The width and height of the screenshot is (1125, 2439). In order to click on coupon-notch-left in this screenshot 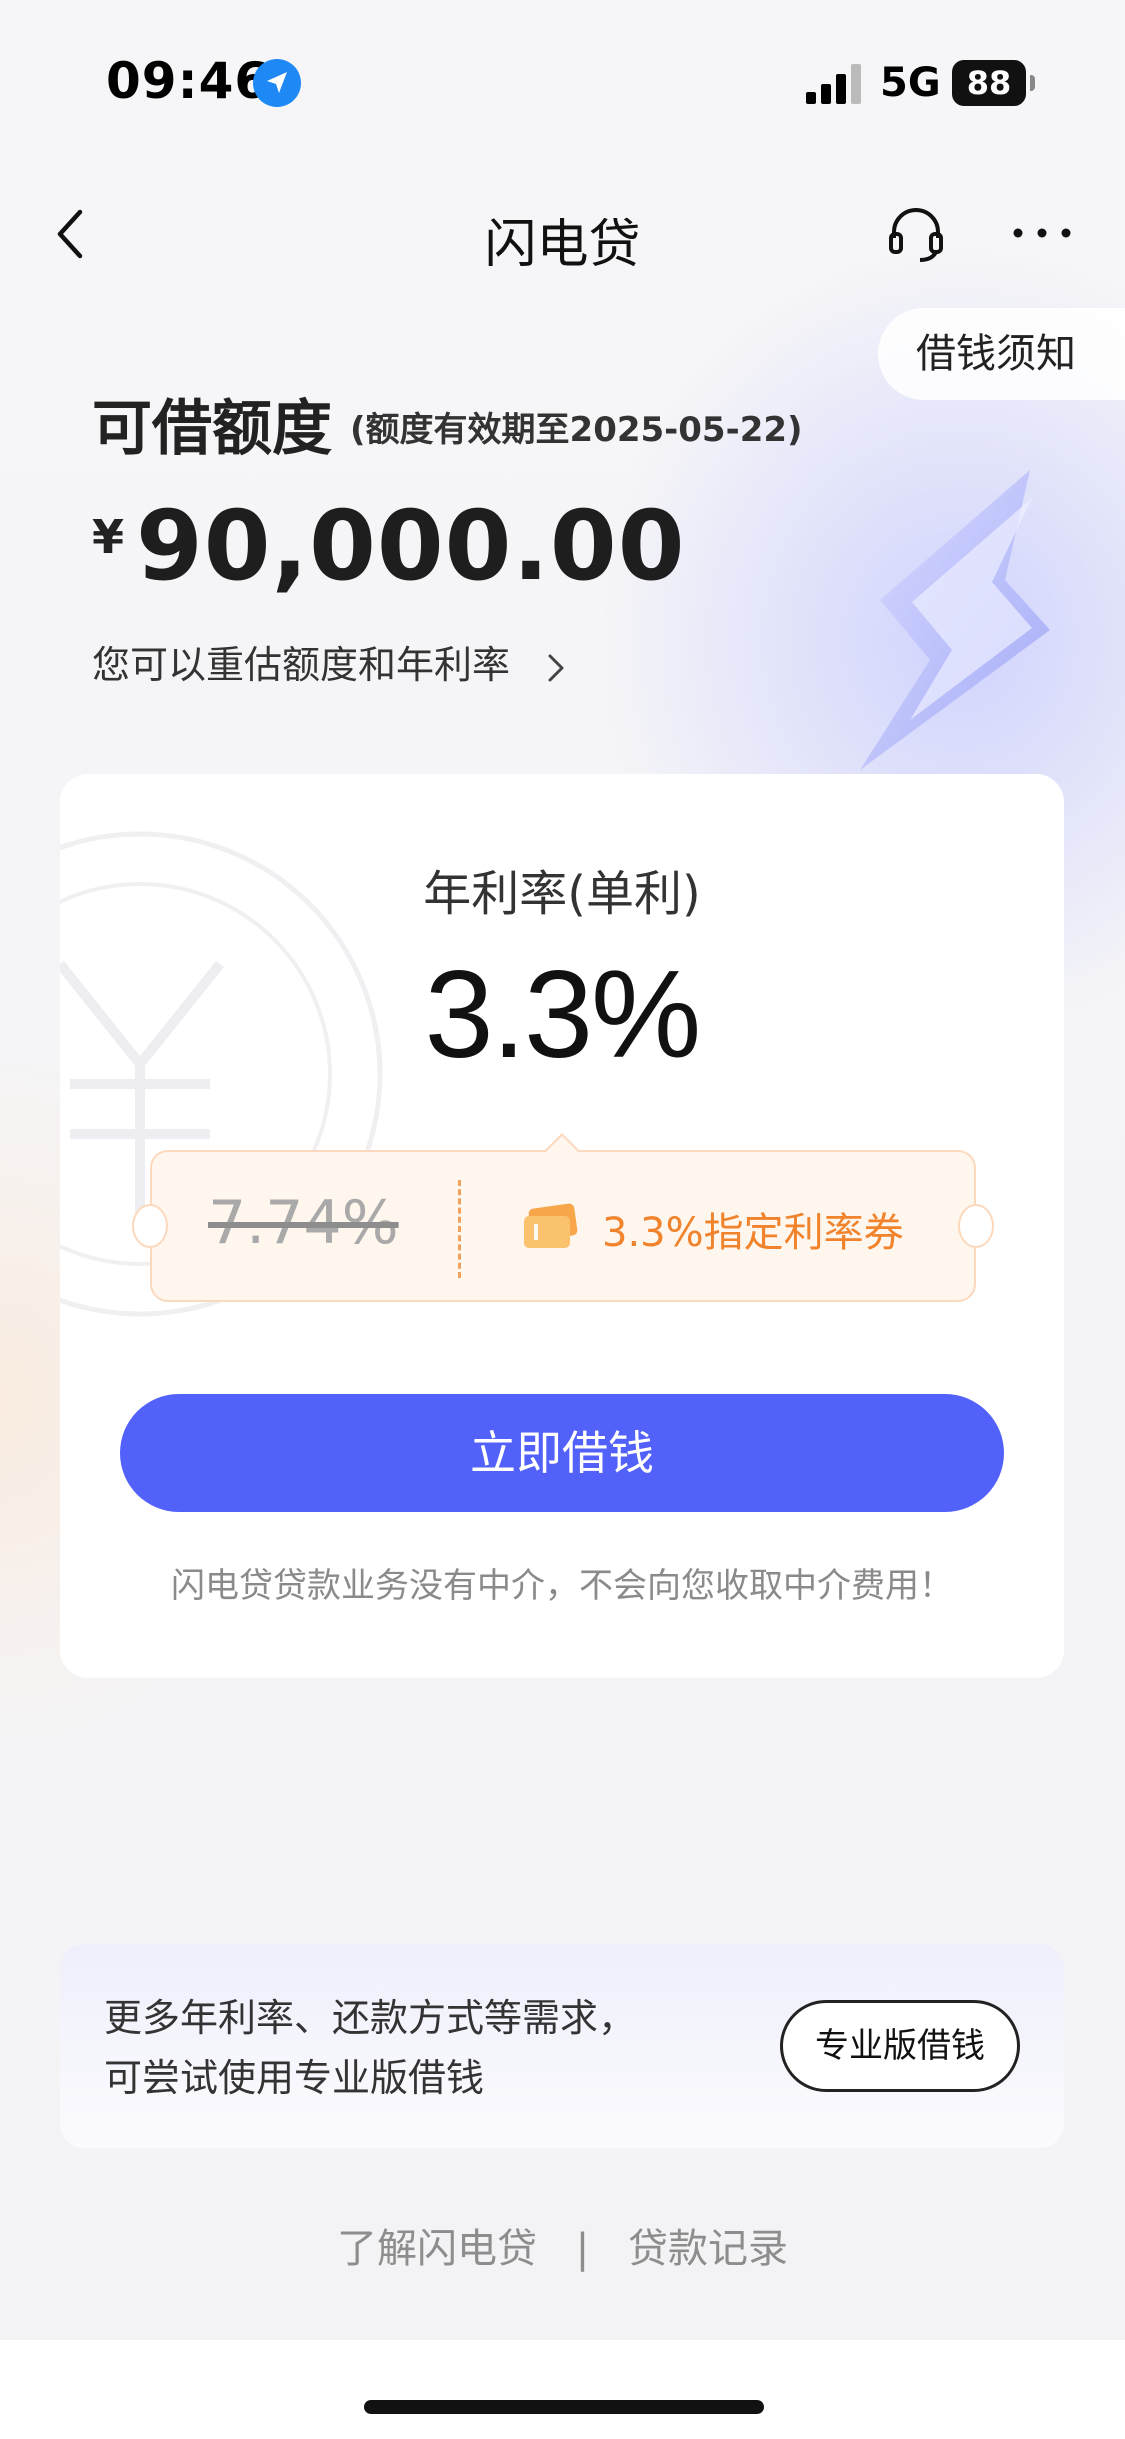, I will do `click(150, 1226)`.